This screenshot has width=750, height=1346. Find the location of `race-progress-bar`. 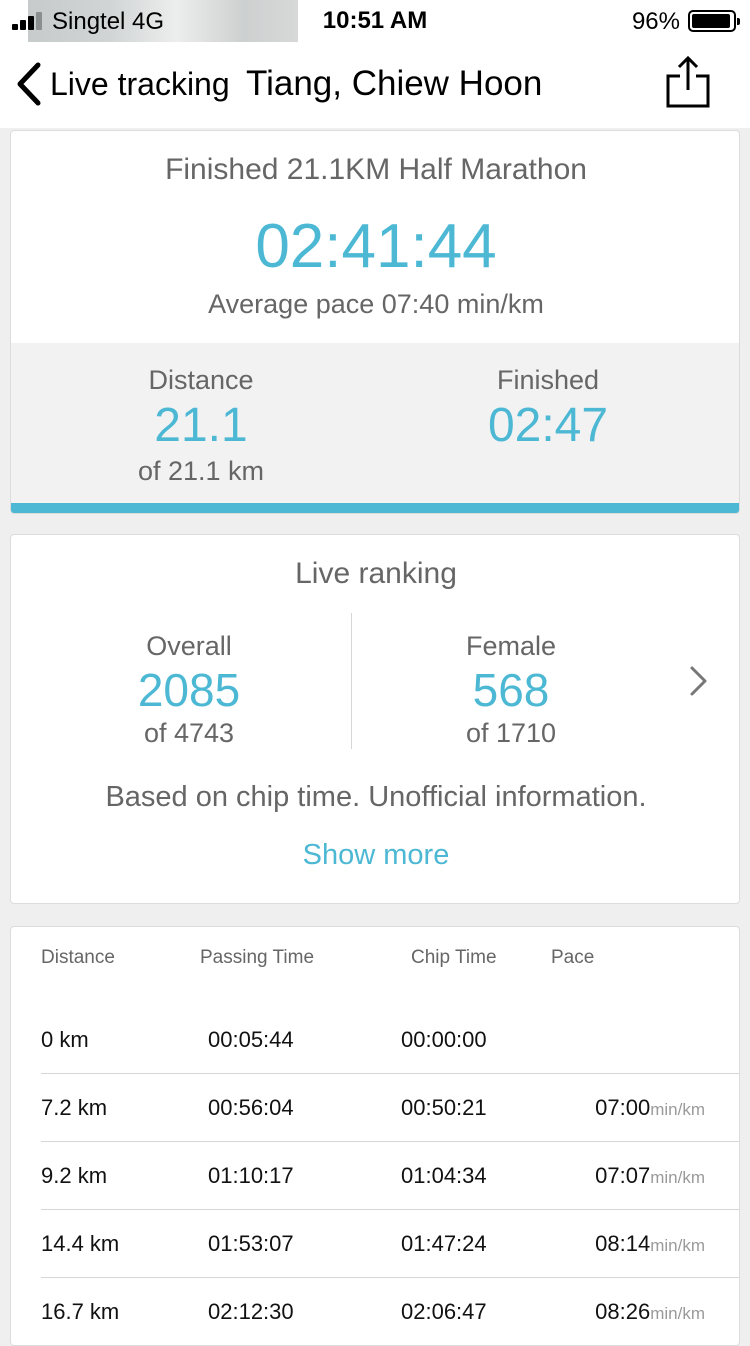

race-progress-bar is located at coordinates (375, 508).